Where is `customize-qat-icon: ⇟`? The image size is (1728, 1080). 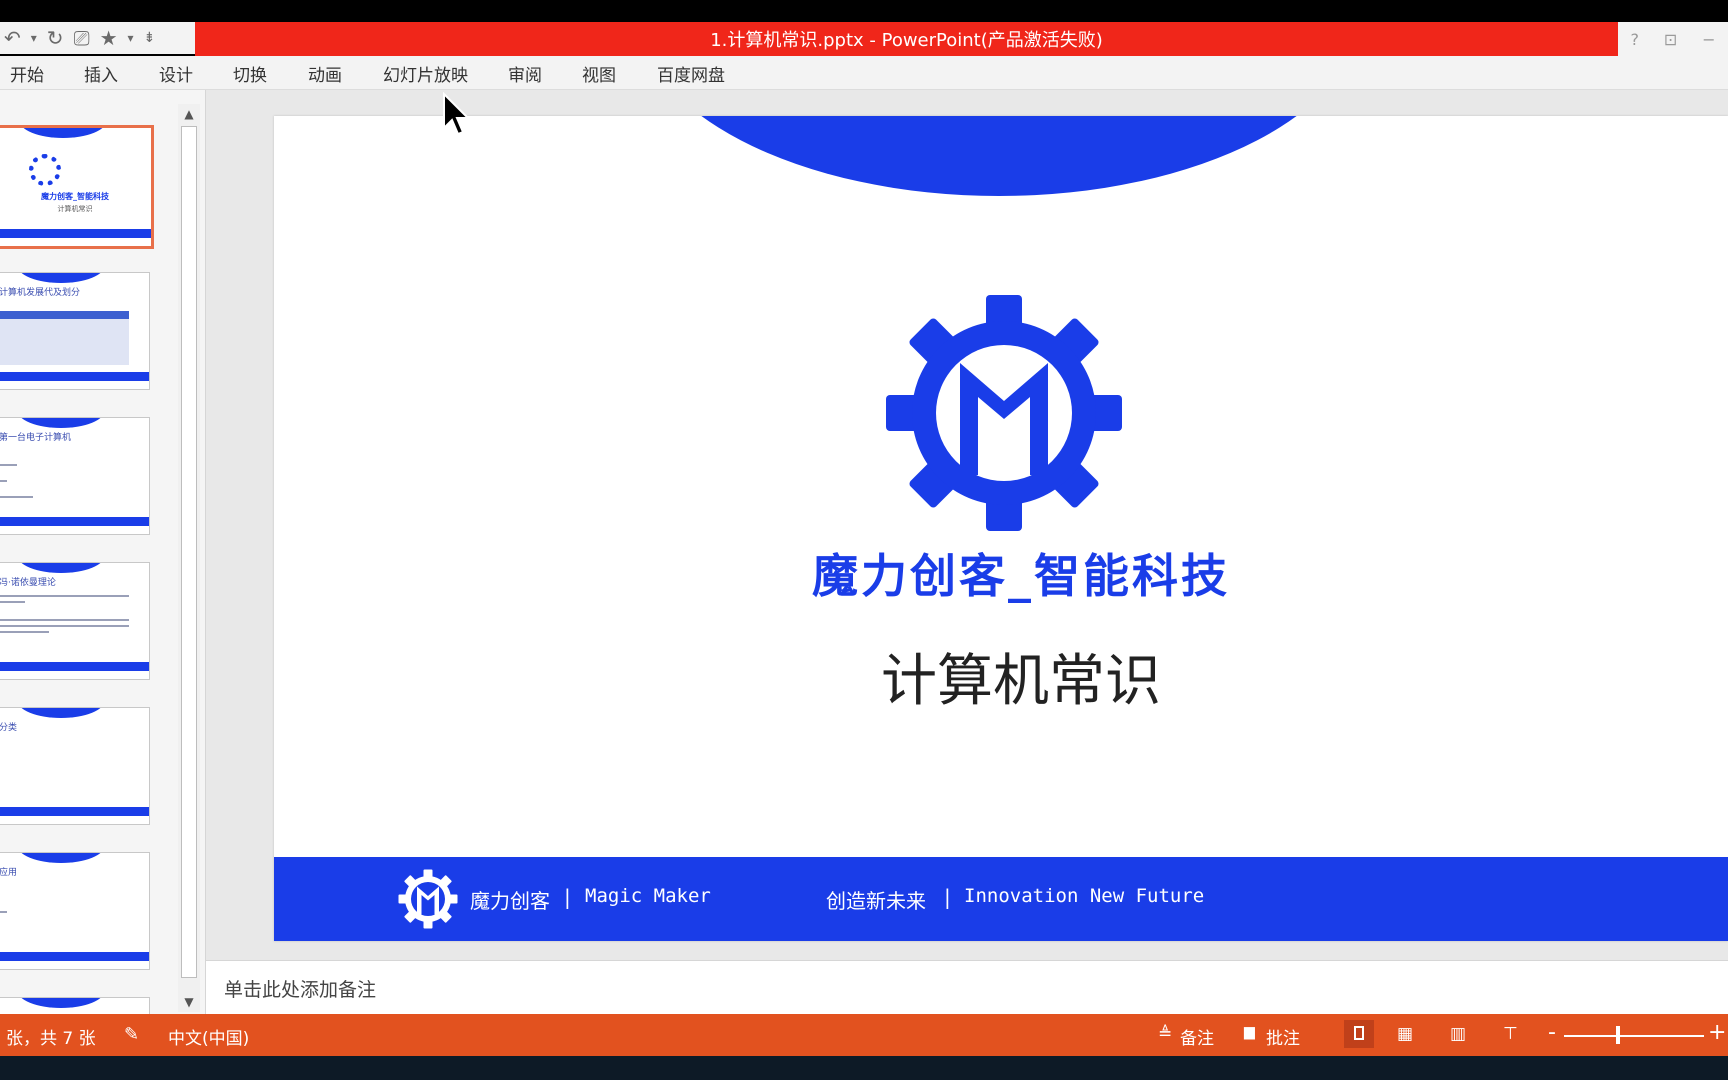 customize-qat-icon: ⇟ is located at coordinates (150, 38).